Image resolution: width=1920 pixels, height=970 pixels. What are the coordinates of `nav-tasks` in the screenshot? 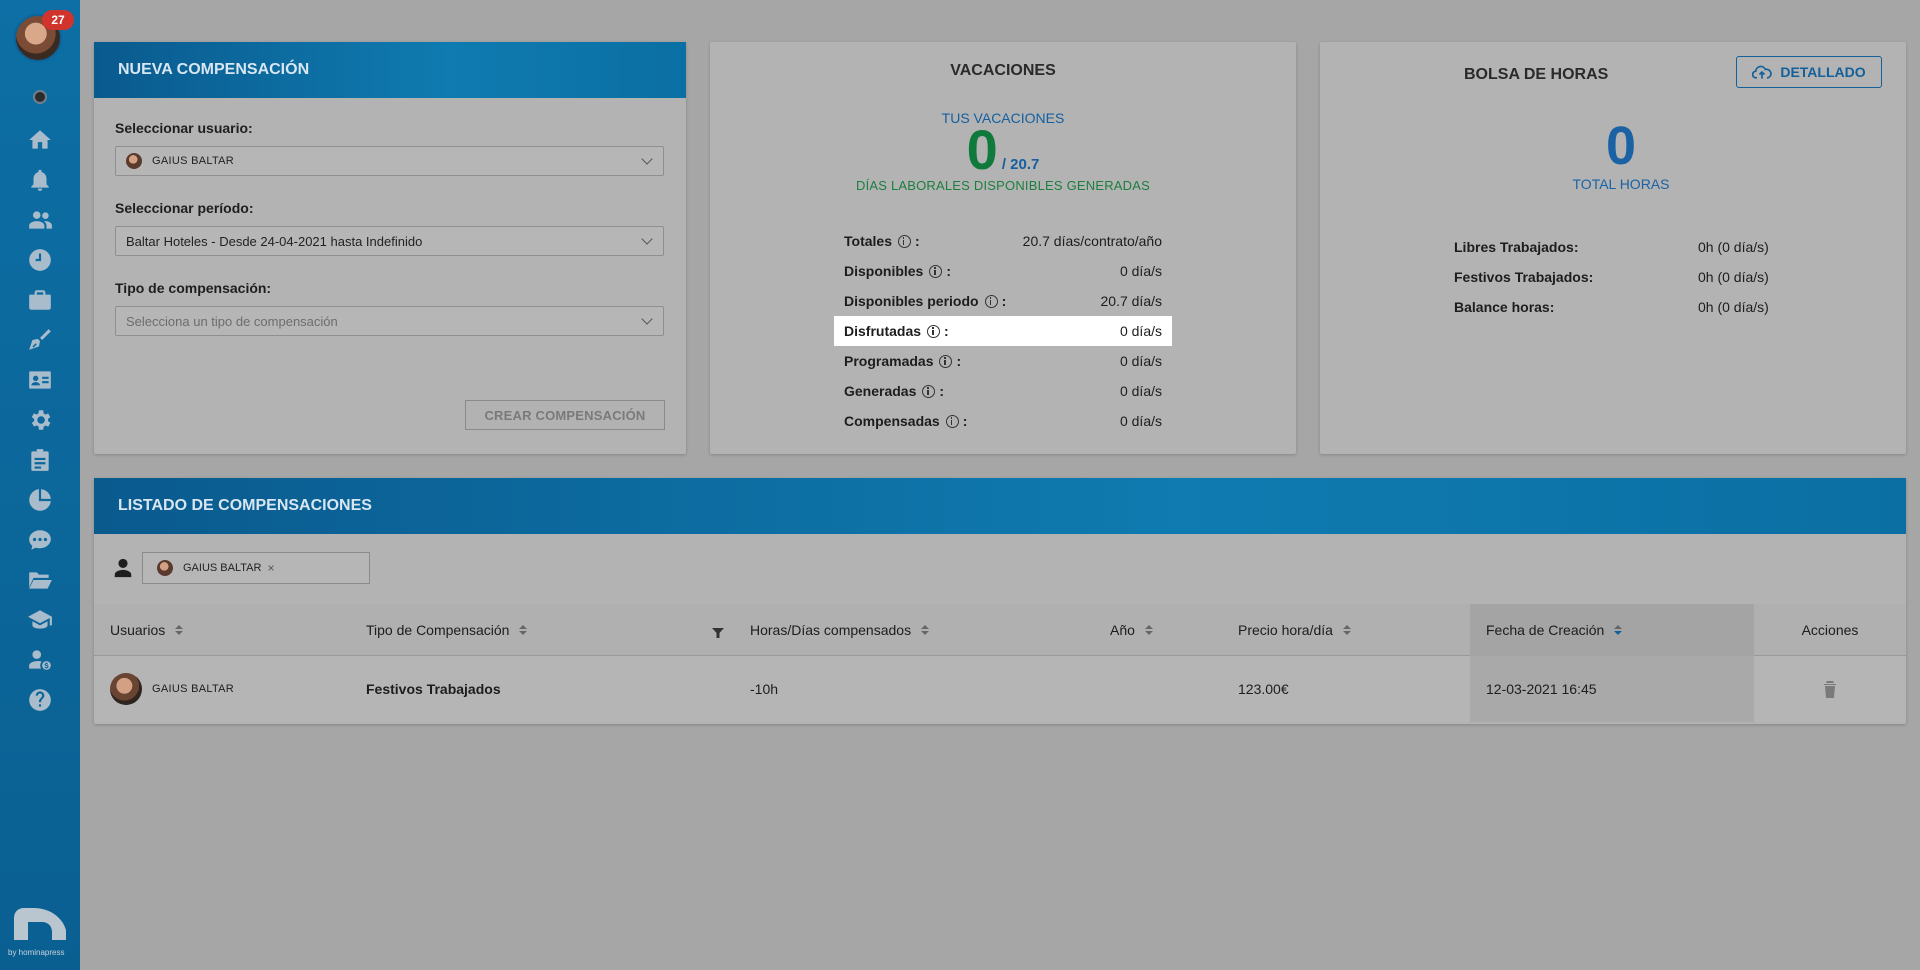 It's located at (40, 460).